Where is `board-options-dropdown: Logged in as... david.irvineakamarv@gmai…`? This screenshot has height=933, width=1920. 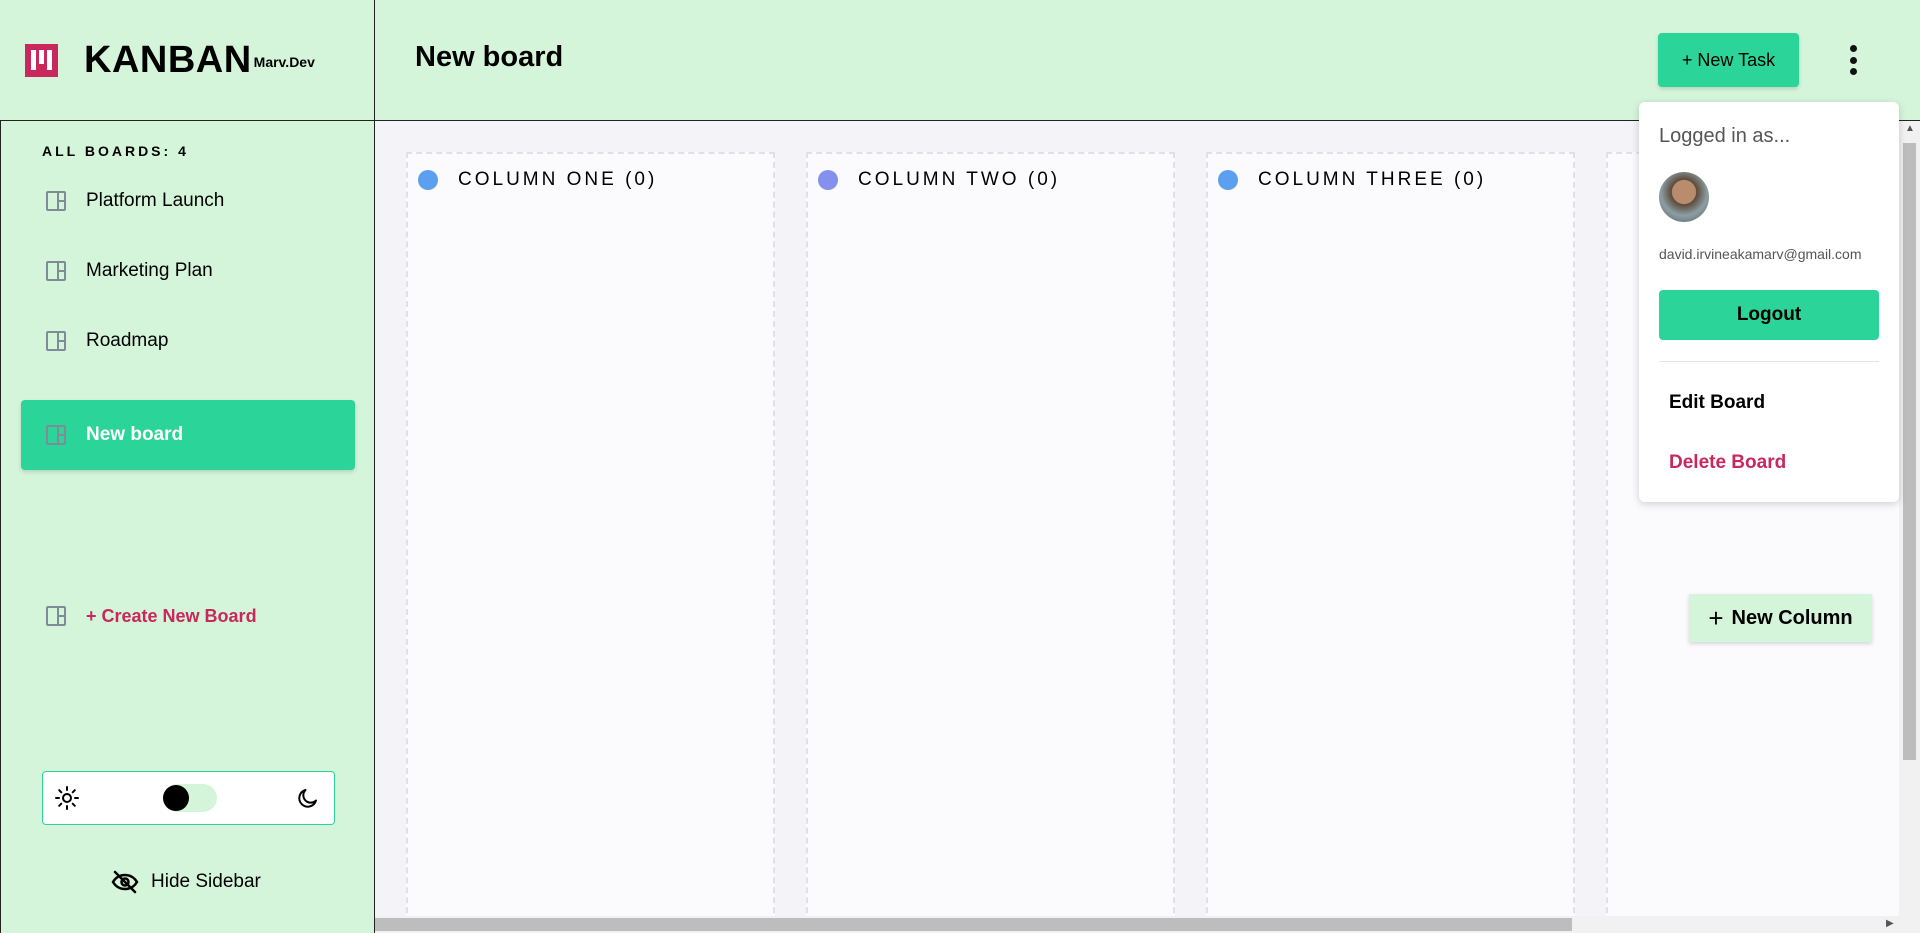 board-options-dropdown: Logged in as... david.irvineakamarv@gmai… is located at coordinates (1769, 302).